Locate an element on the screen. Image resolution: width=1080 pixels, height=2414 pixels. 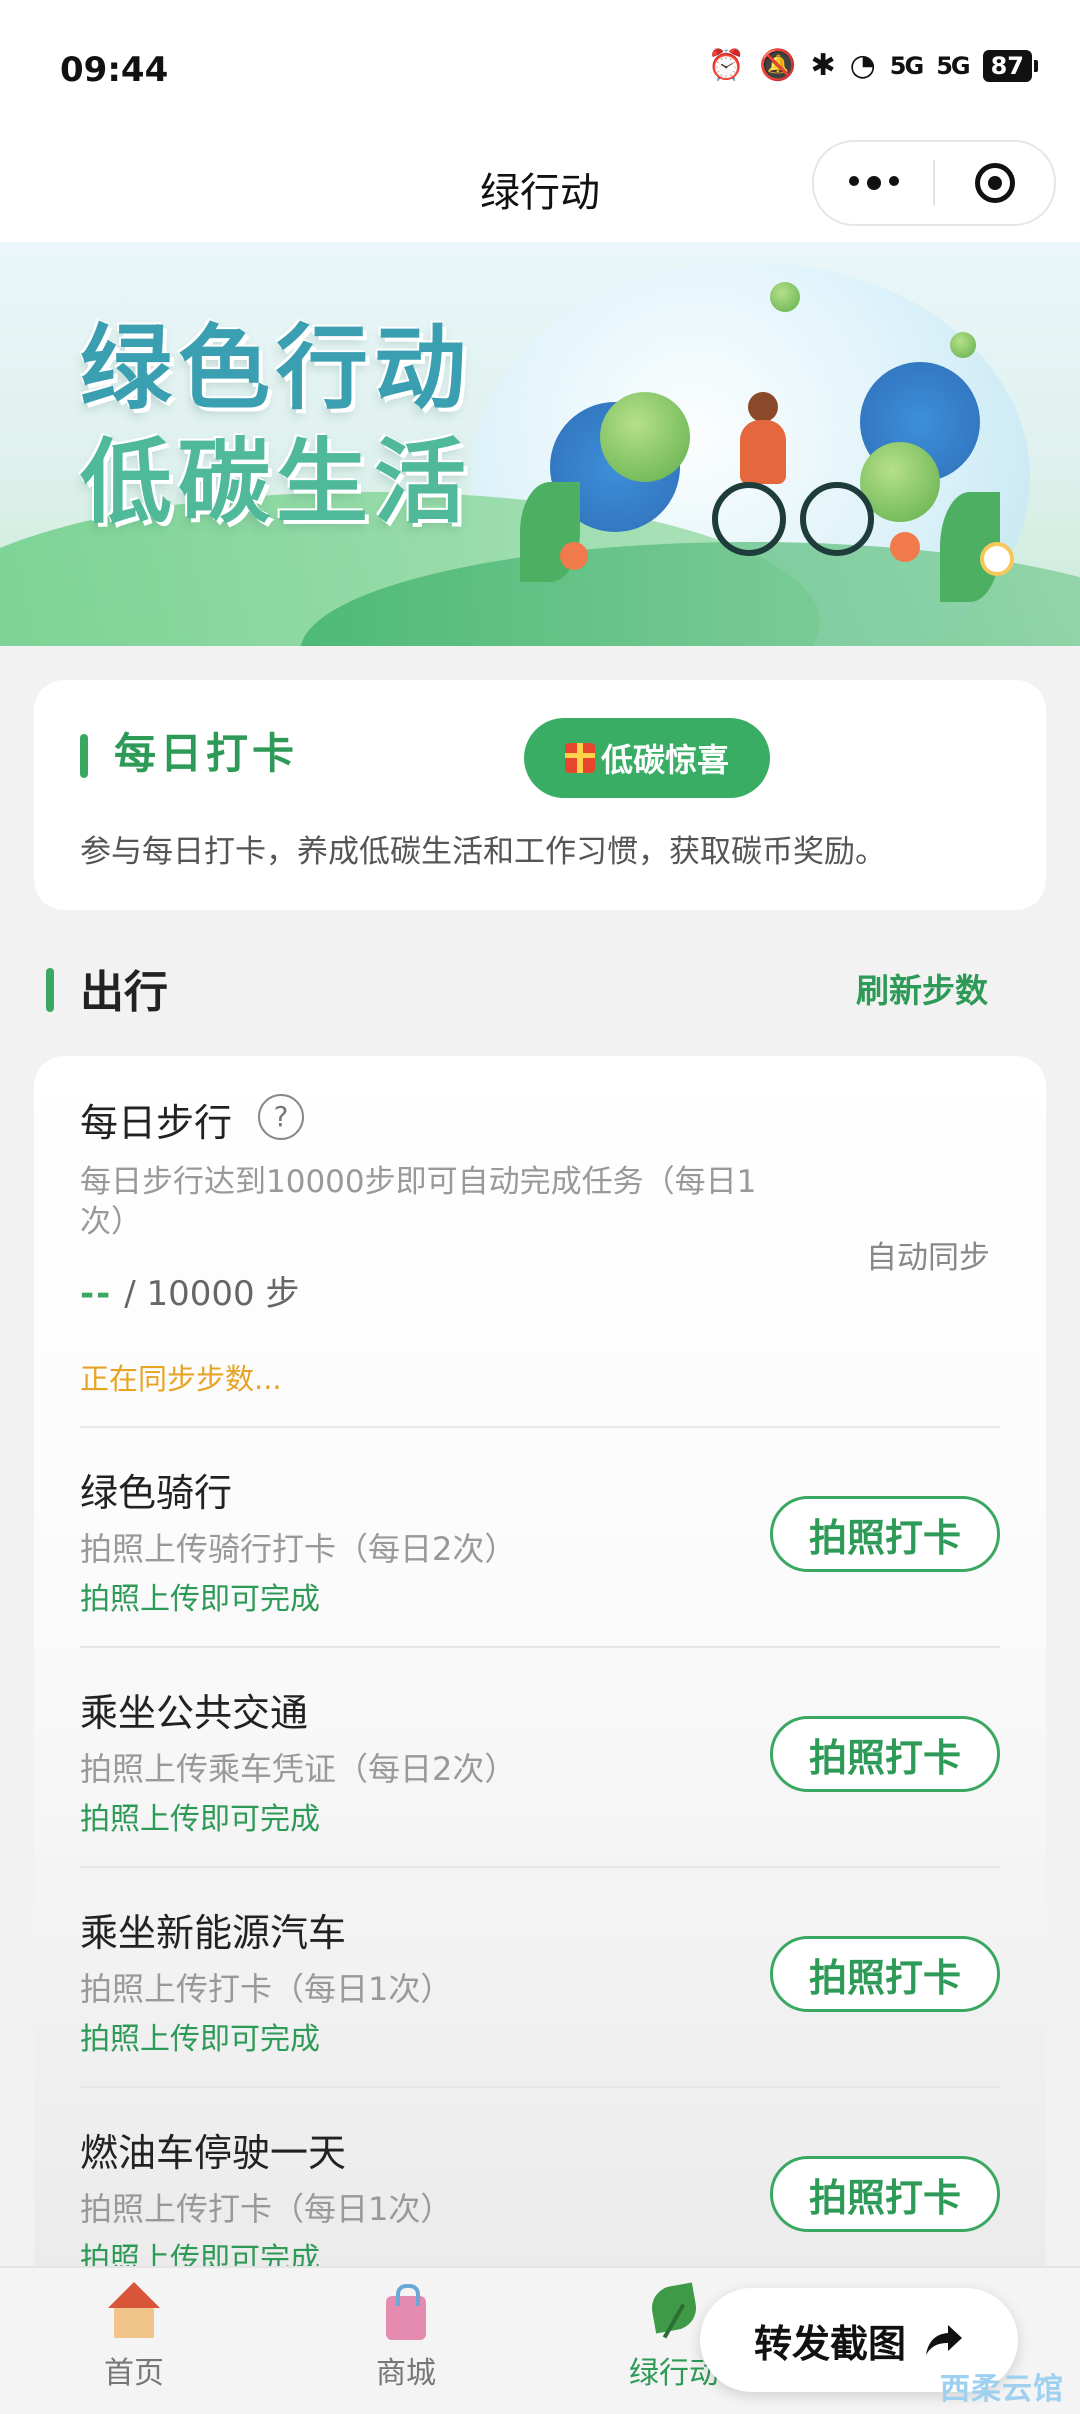
banner-cyclist-body is located at coordinates (763, 452).